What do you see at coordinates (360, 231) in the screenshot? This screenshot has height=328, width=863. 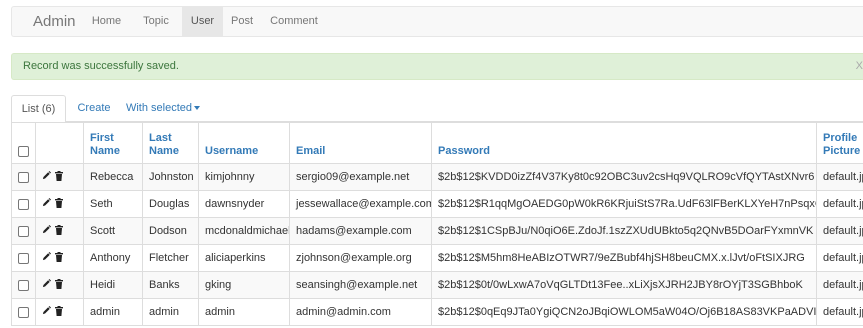 I see `cell-email: hadams@example.com` at bounding box center [360, 231].